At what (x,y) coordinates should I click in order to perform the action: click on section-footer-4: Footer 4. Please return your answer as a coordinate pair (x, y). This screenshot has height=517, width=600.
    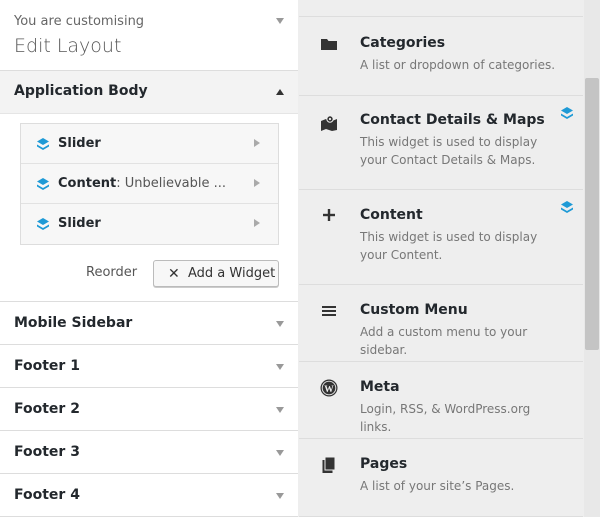
    Looking at the image, I should click on (149, 495).